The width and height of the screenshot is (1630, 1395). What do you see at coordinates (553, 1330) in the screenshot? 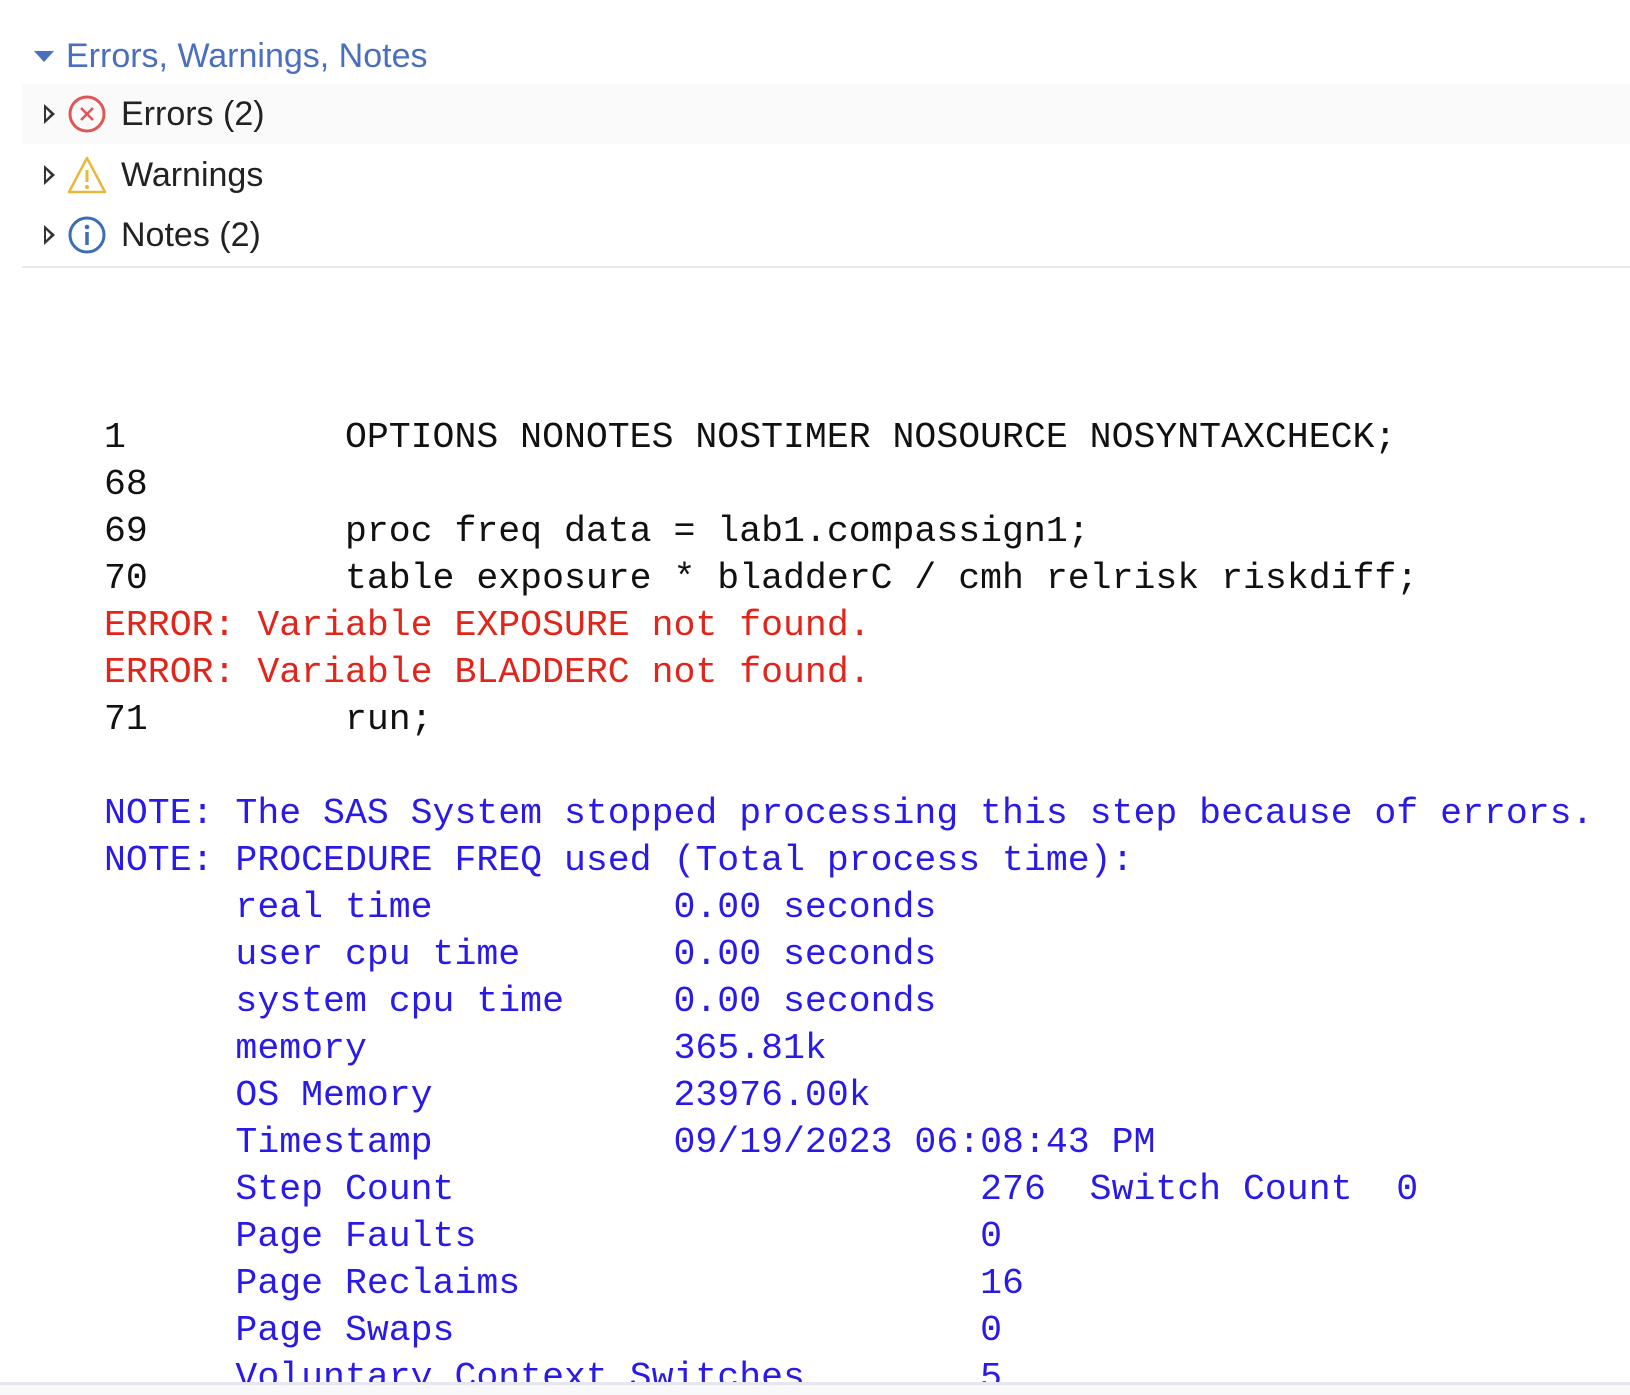
I see `log-note-line: Page Swaps 0` at bounding box center [553, 1330].